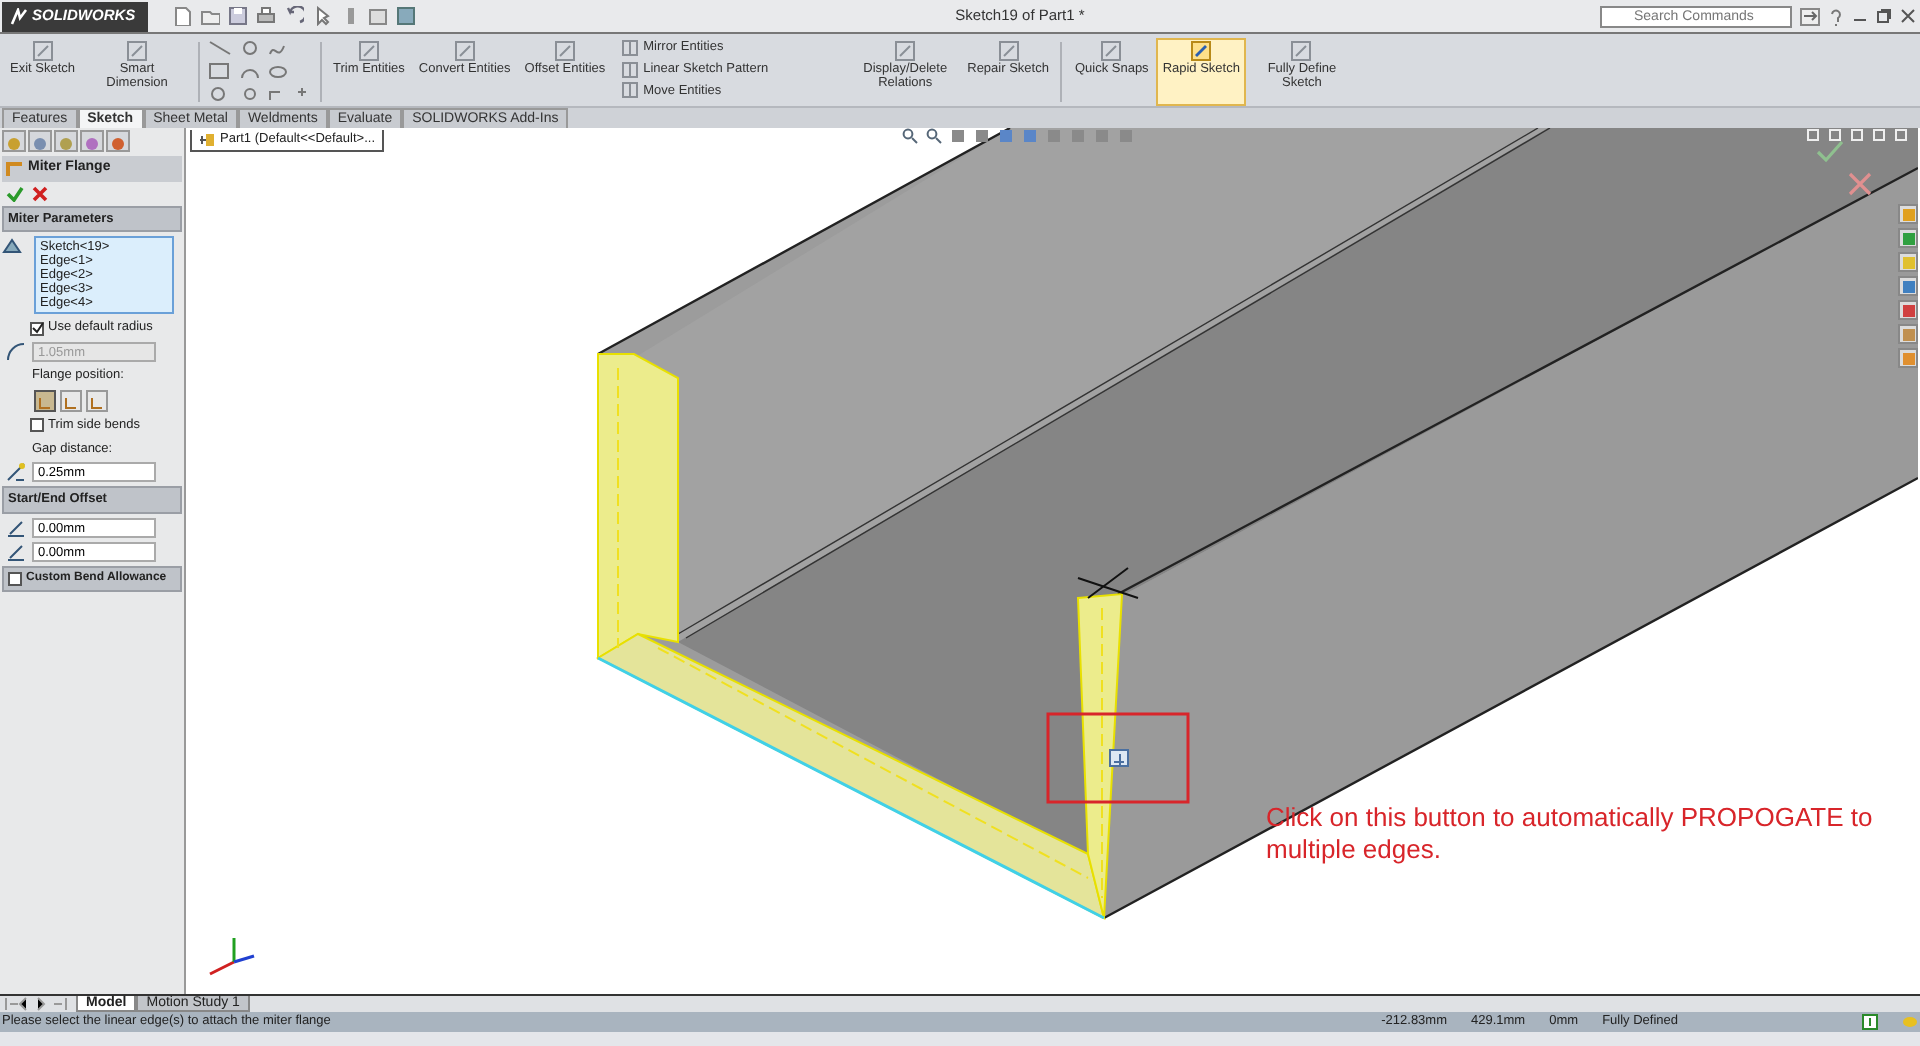 The height and width of the screenshot is (1046, 1920). I want to click on printer-icon, so click(265, 16).